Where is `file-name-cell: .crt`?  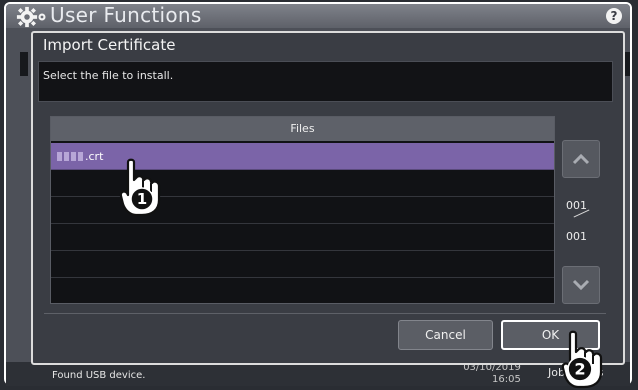 file-name-cell: .crt is located at coordinates (80, 156).